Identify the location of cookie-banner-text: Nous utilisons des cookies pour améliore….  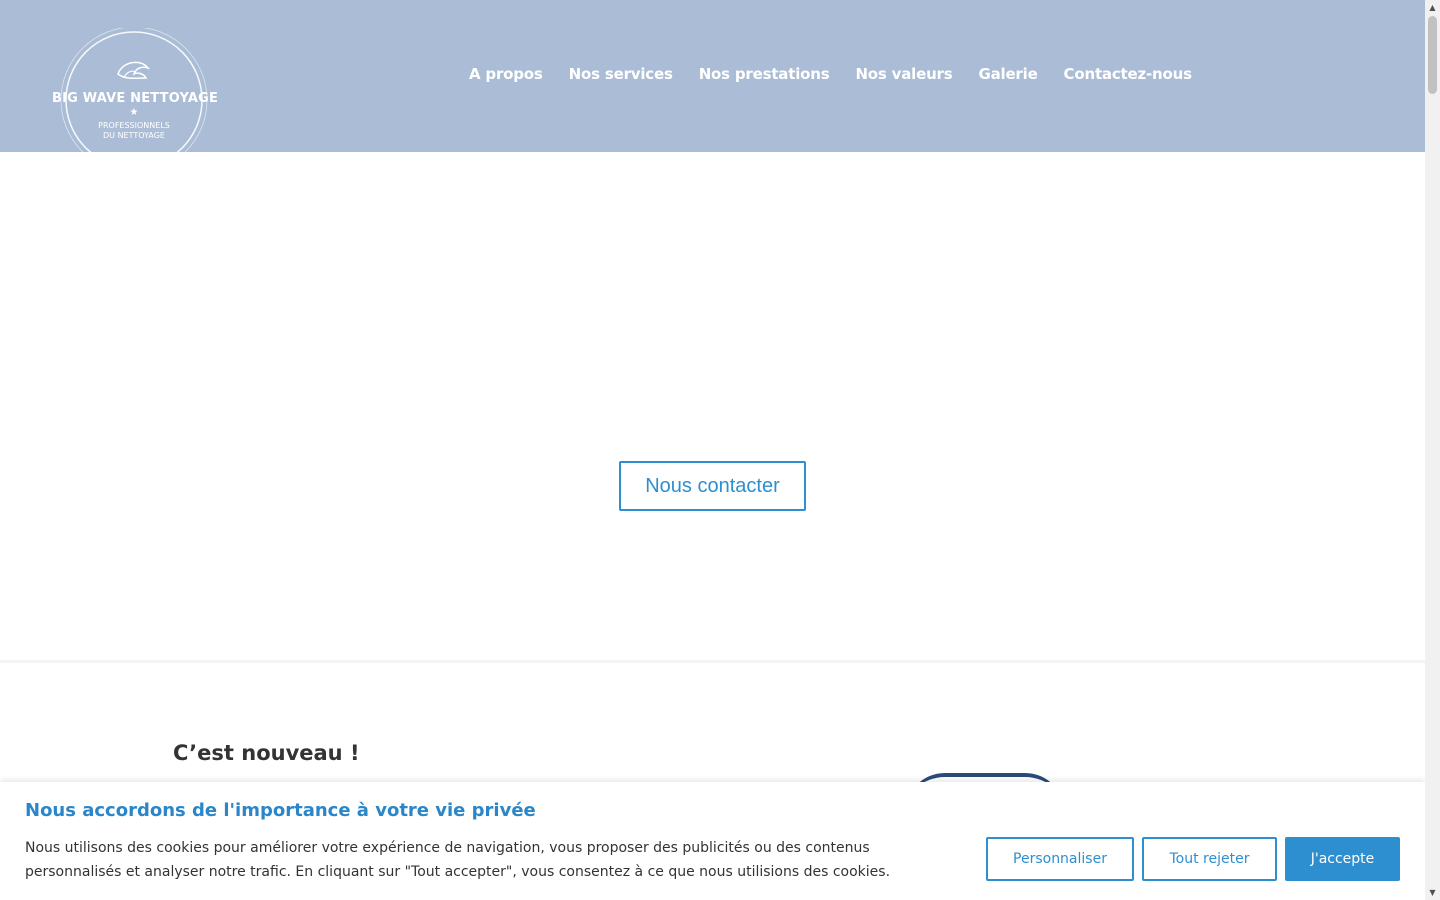
(458, 860).